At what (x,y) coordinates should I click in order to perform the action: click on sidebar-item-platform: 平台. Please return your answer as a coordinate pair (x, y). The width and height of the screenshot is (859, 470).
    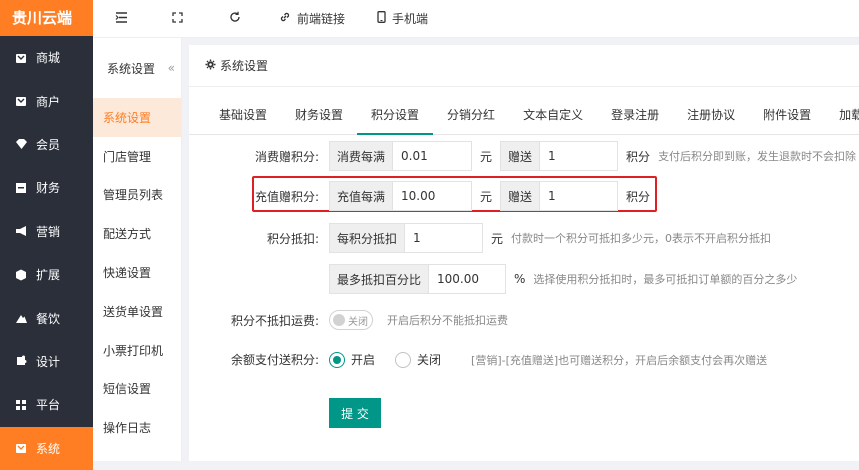
    Looking at the image, I should click on (46, 404).